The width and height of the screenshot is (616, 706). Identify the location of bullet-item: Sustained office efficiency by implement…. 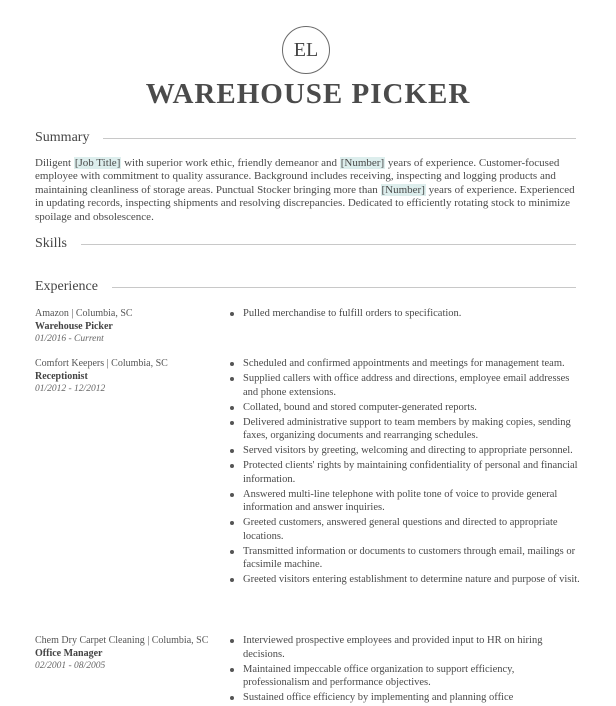
(405, 698).